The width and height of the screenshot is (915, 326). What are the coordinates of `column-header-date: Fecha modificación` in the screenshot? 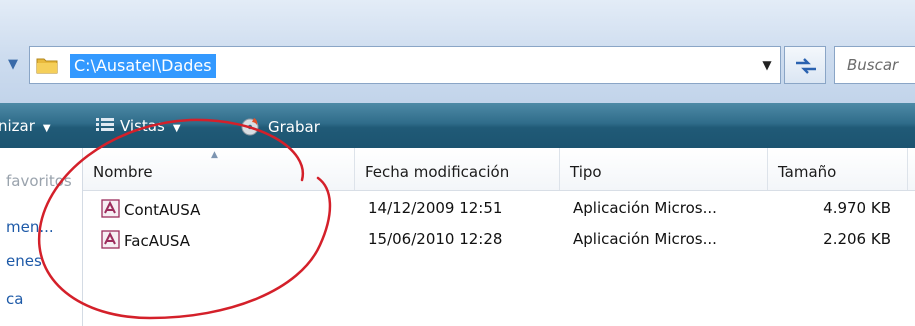 It's located at (457, 169).